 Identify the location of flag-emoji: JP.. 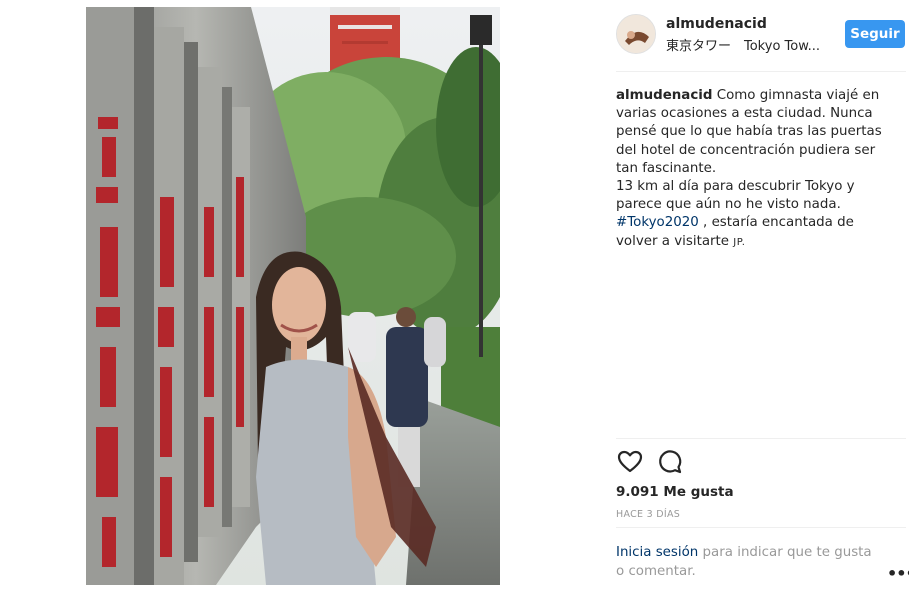
(739, 242).